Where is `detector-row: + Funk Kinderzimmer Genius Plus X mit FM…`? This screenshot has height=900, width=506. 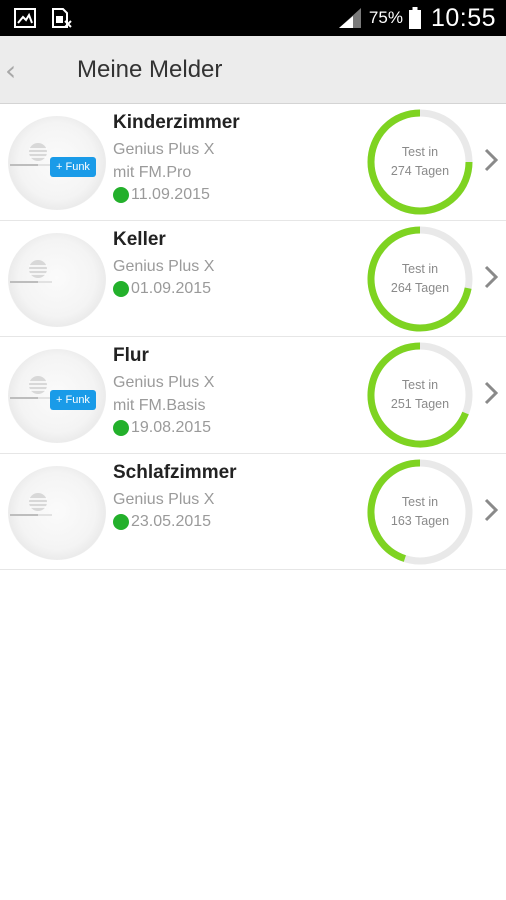 detector-row: + Funk Kinderzimmer Genius Plus X mit FM… is located at coordinates (253, 162).